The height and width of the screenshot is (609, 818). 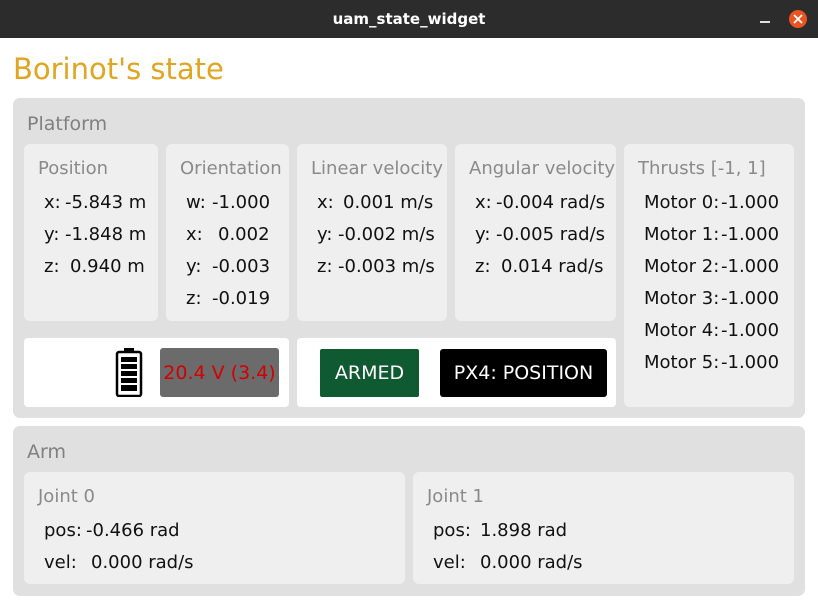 I want to click on linear-velocity-y-value: -0.002 m/s, so click(x=386, y=234).